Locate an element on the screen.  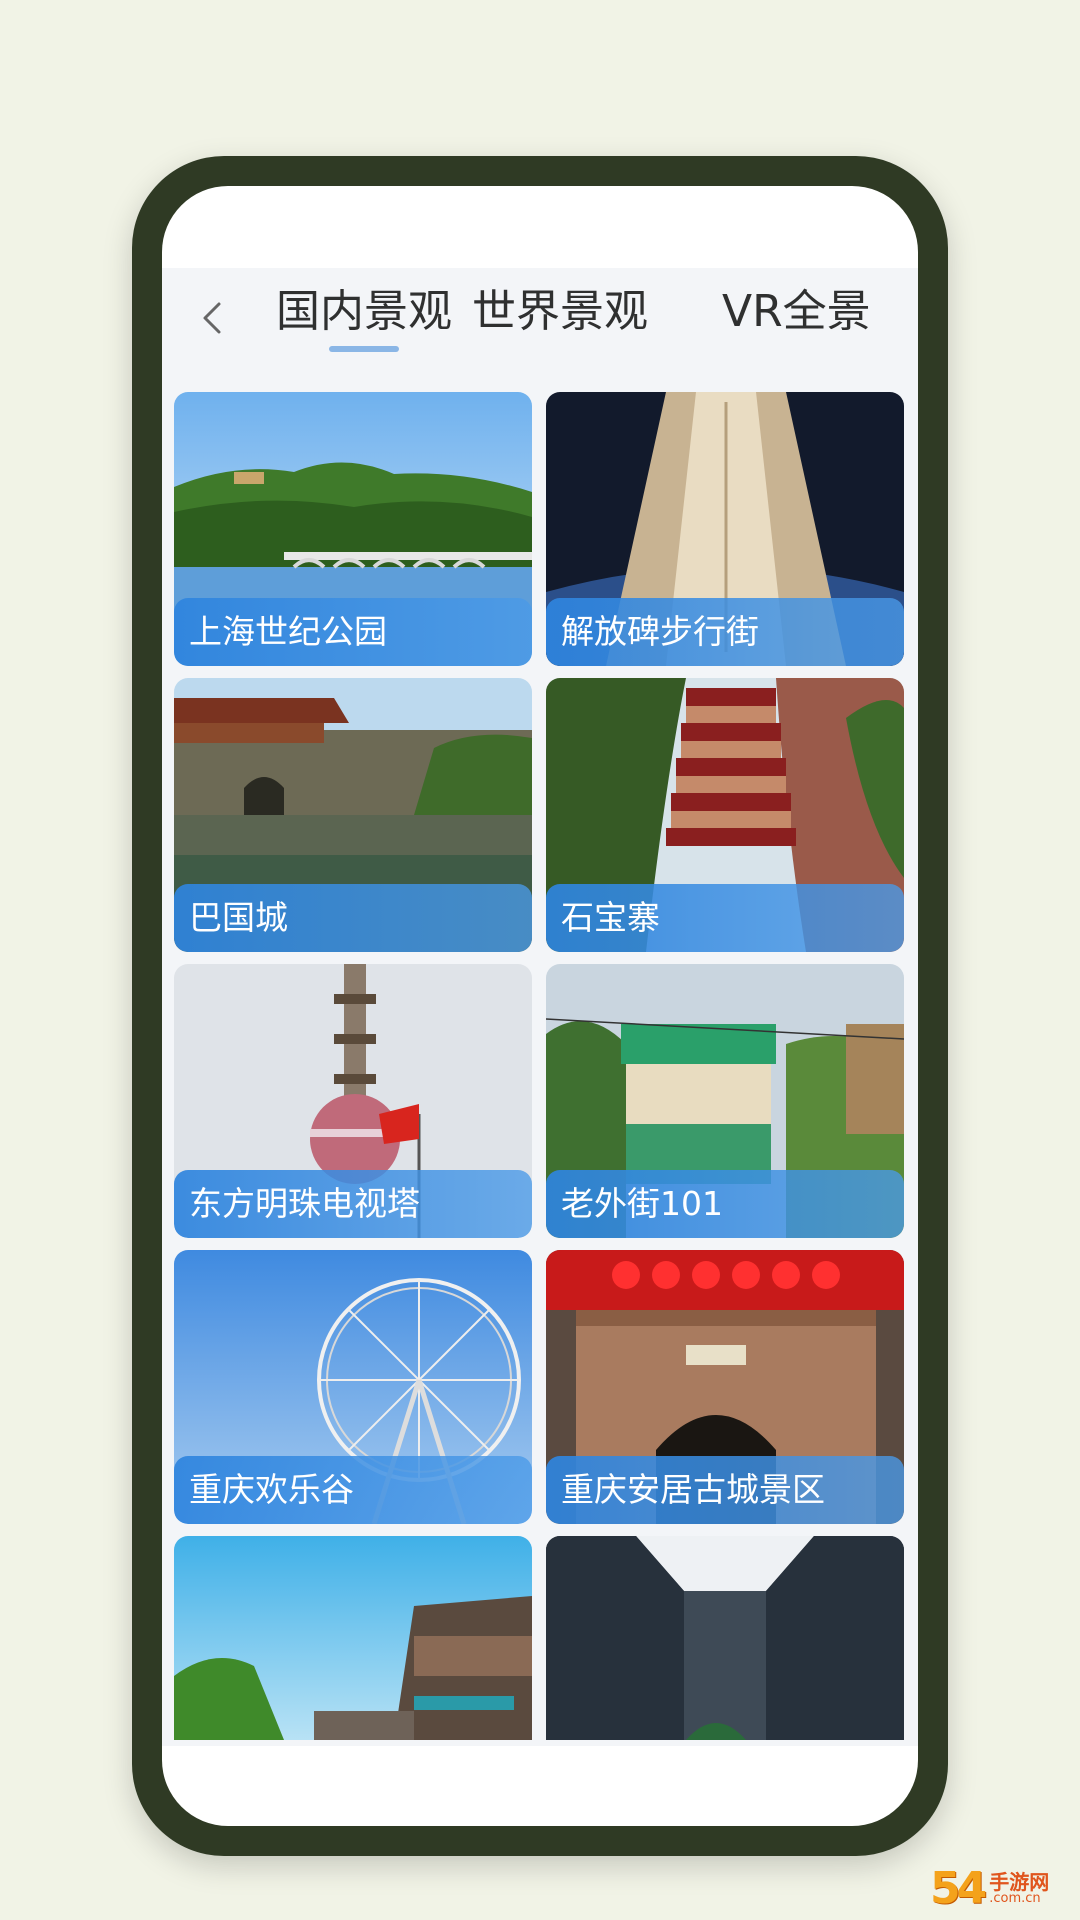
site-watermark: 54 手游网 .com.cn is located at coordinates (1004, 1888).